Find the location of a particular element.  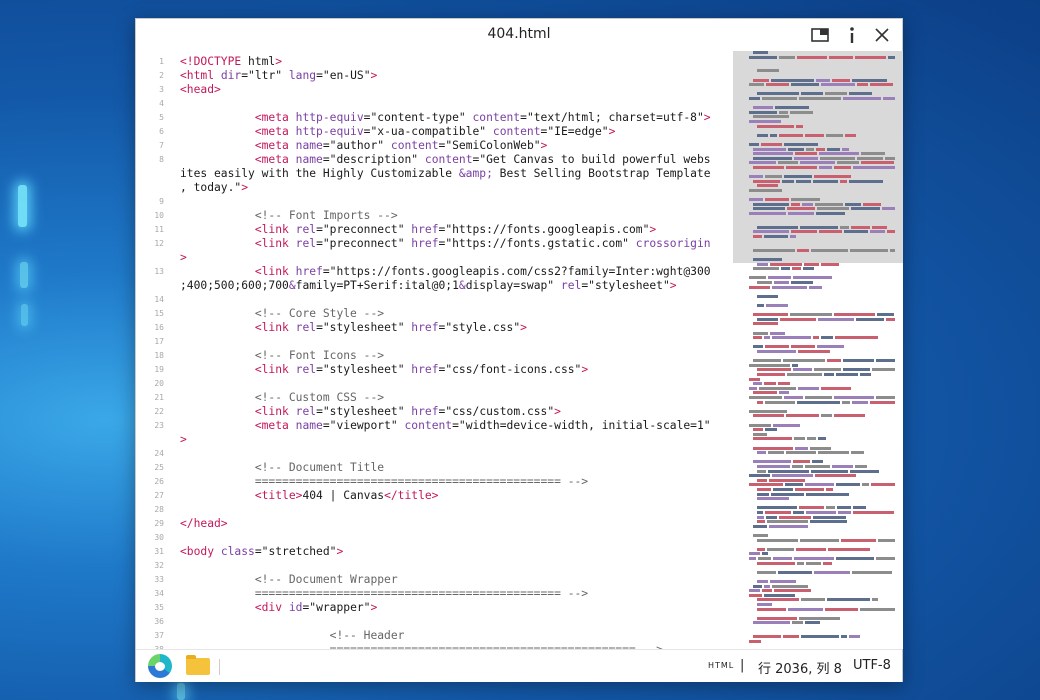

minimap is located at coordinates (818, 350).